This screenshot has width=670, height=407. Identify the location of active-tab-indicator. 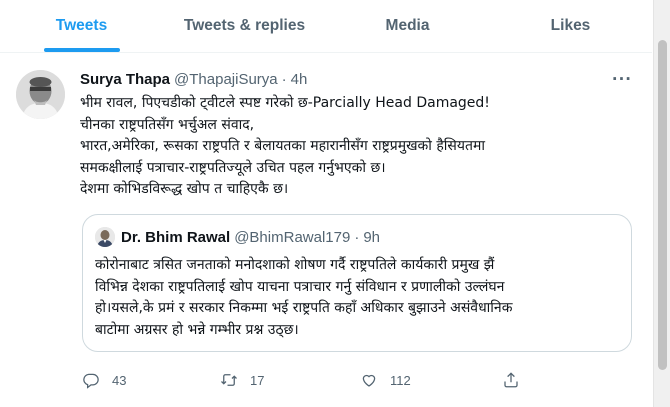
(81, 50).